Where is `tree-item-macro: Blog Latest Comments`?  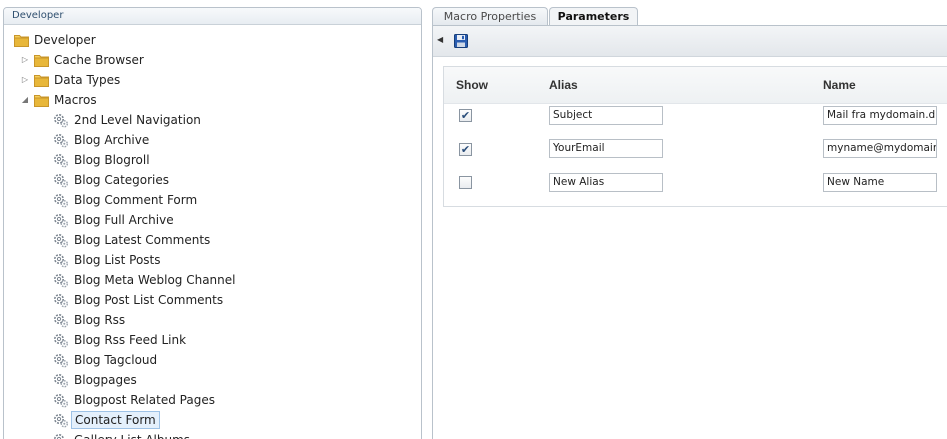 tree-item-macro: Blog Latest Comments is located at coordinates (209, 240).